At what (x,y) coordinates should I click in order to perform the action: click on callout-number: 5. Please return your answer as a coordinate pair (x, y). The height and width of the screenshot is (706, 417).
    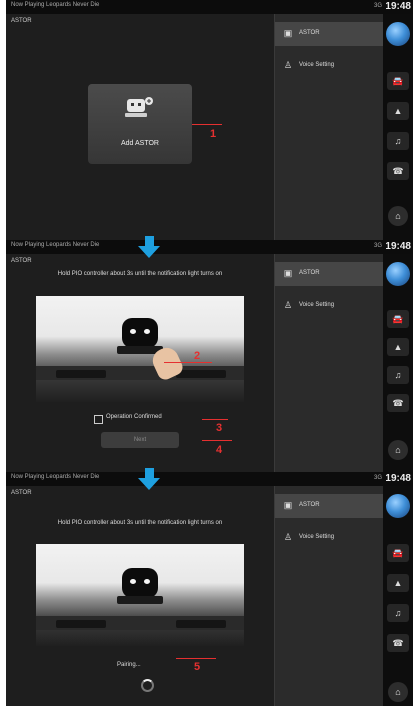
    Looking at the image, I should click on (197, 667).